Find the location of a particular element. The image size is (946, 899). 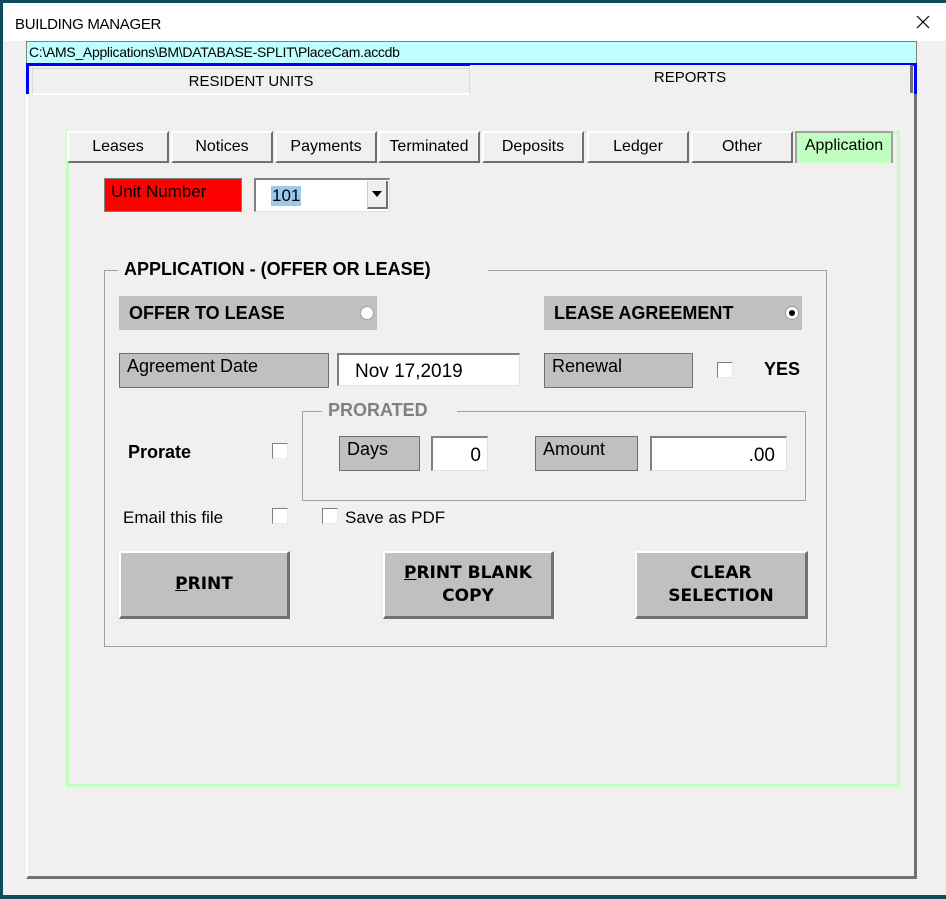

email-file-checkbox is located at coordinates (280, 516).